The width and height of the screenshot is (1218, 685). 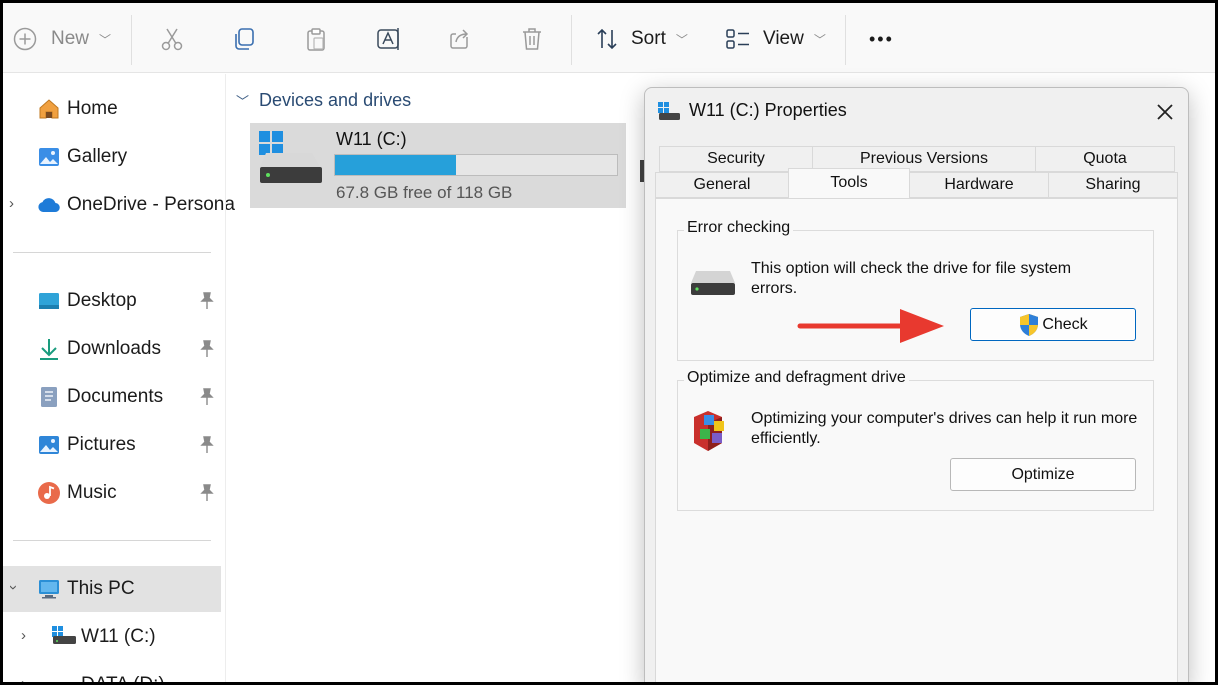 What do you see at coordinates (92, 492) in the screenshot?
I see `nav-label: Music` at bounding box center [92, 492].